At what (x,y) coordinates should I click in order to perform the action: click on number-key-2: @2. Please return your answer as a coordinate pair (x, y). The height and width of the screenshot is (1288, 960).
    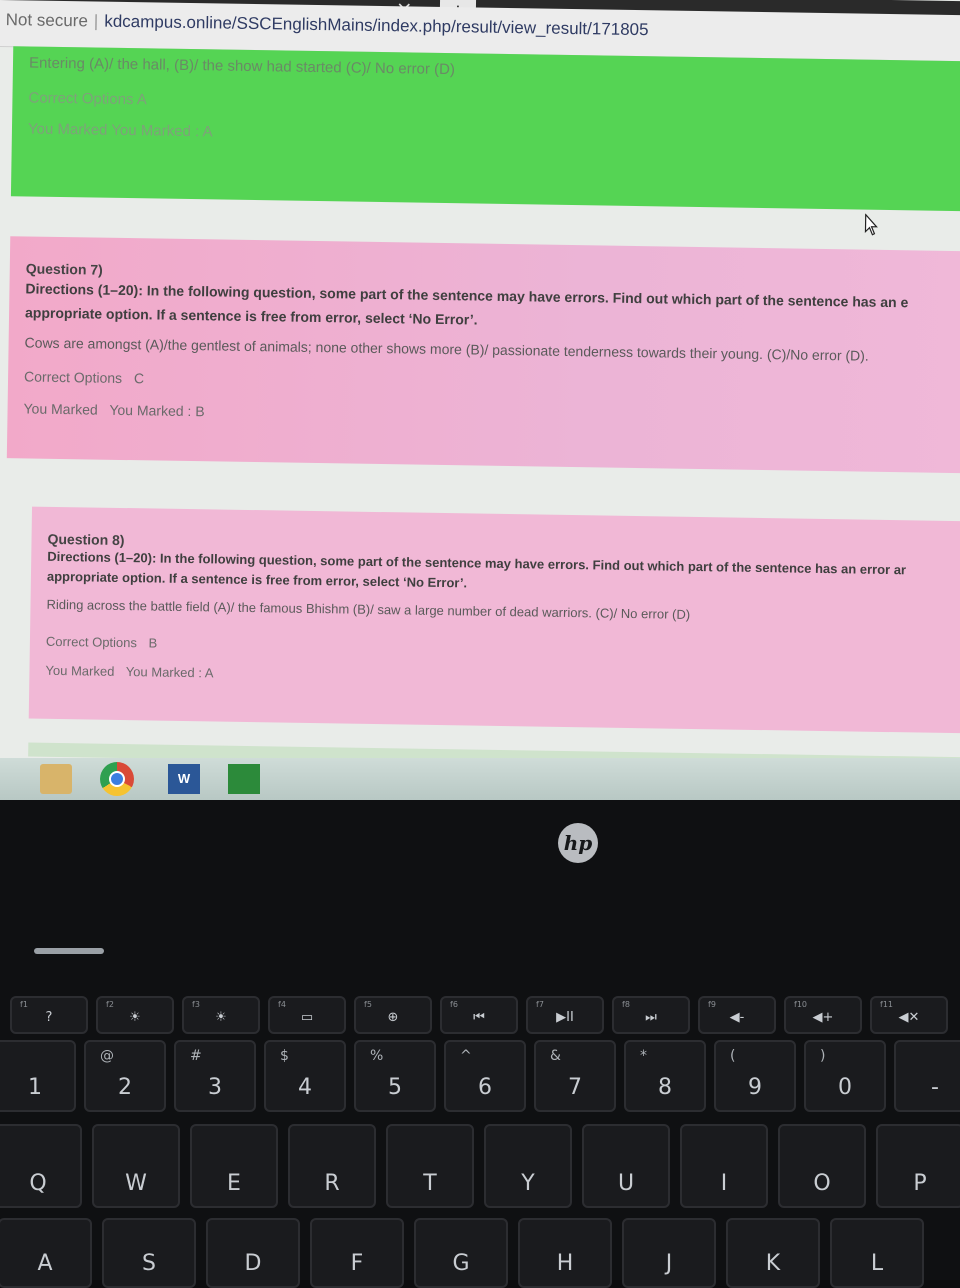
    Looking at the image, I should click on (125, 1076).